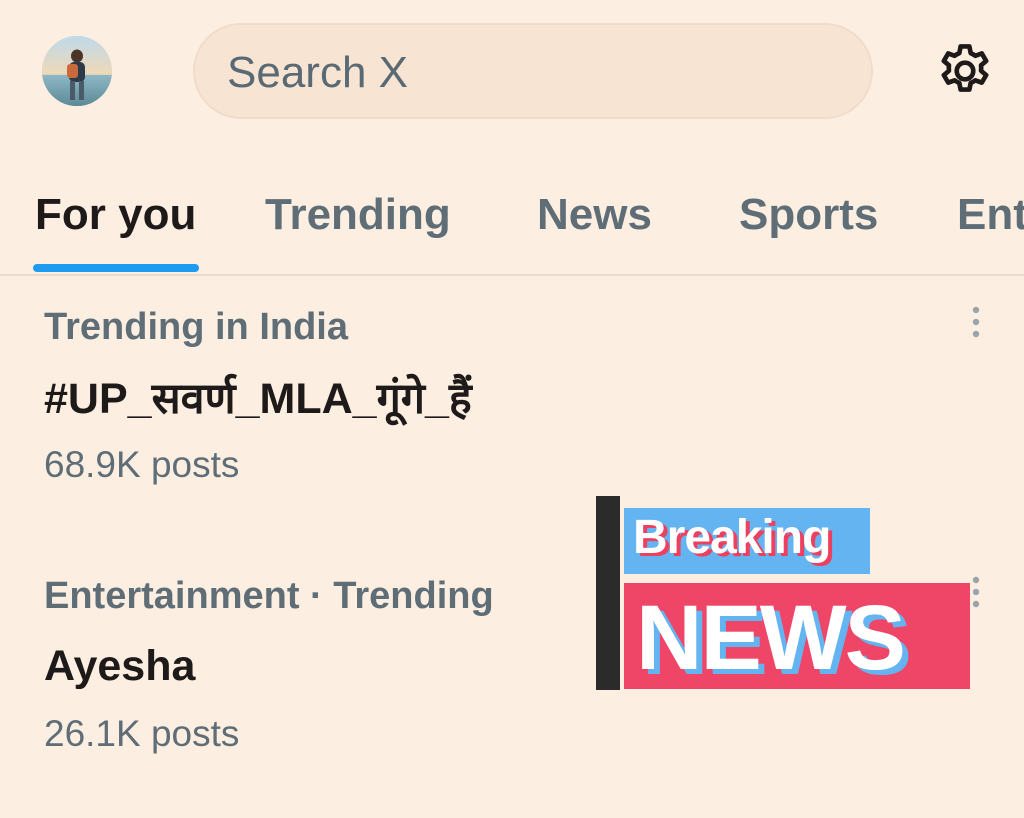  I want to click on trend-category: Entertainment · Trending, so click(269, 596).